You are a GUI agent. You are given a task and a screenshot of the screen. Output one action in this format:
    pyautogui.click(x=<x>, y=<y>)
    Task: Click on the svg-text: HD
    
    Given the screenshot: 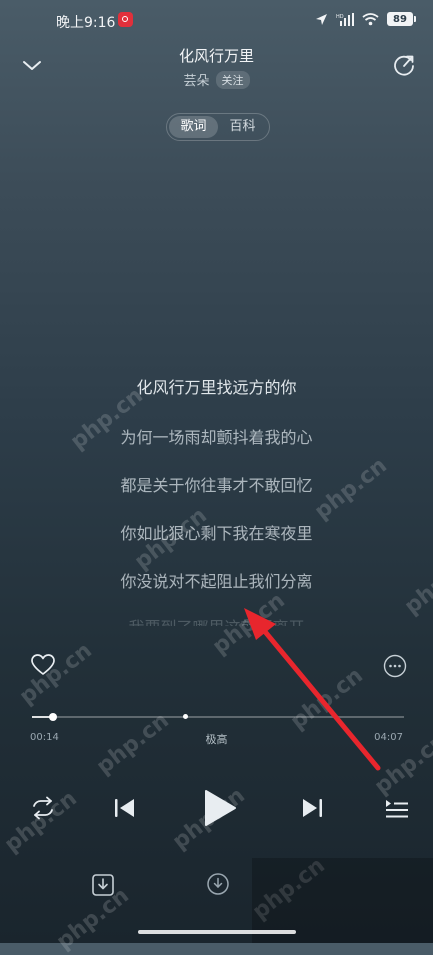 What is the action you would take?
    pyautogui.click(x=340, y=17)
    